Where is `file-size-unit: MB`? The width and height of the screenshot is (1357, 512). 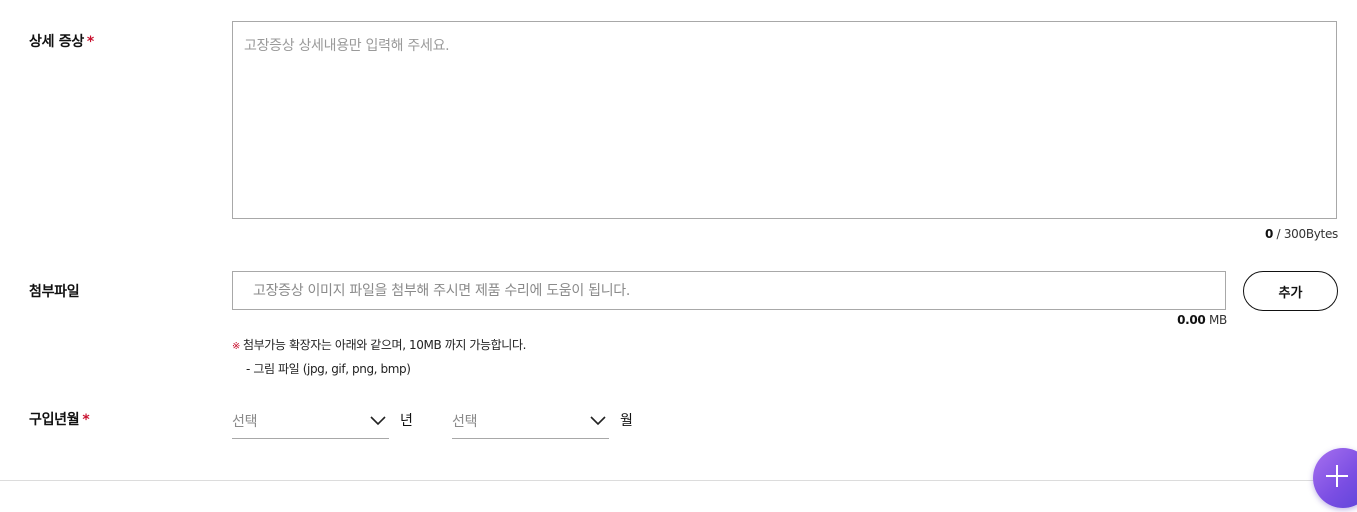
file-size-unit: MB is located at coordinates (1216, 320).